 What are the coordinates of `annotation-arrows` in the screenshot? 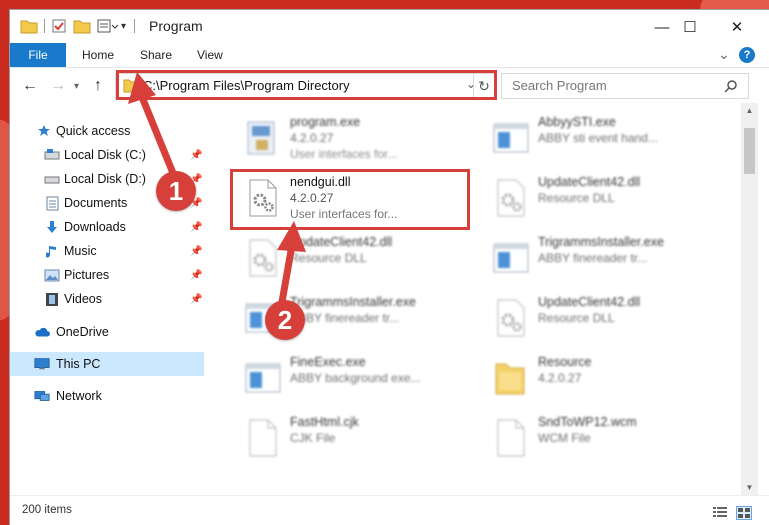 It's located at (217, 187).